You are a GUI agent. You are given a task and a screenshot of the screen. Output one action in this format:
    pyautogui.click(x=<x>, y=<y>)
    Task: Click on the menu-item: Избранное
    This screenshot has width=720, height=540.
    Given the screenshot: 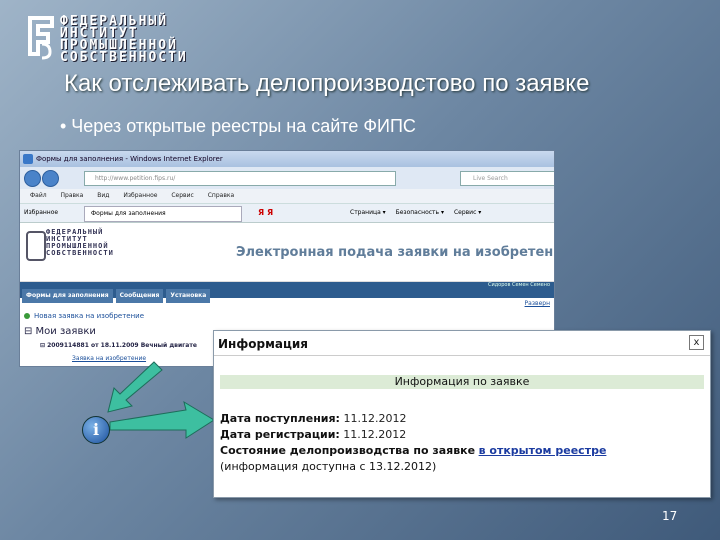 What is the action you would take?
    pyautogui.click(x=140, y=195)
    